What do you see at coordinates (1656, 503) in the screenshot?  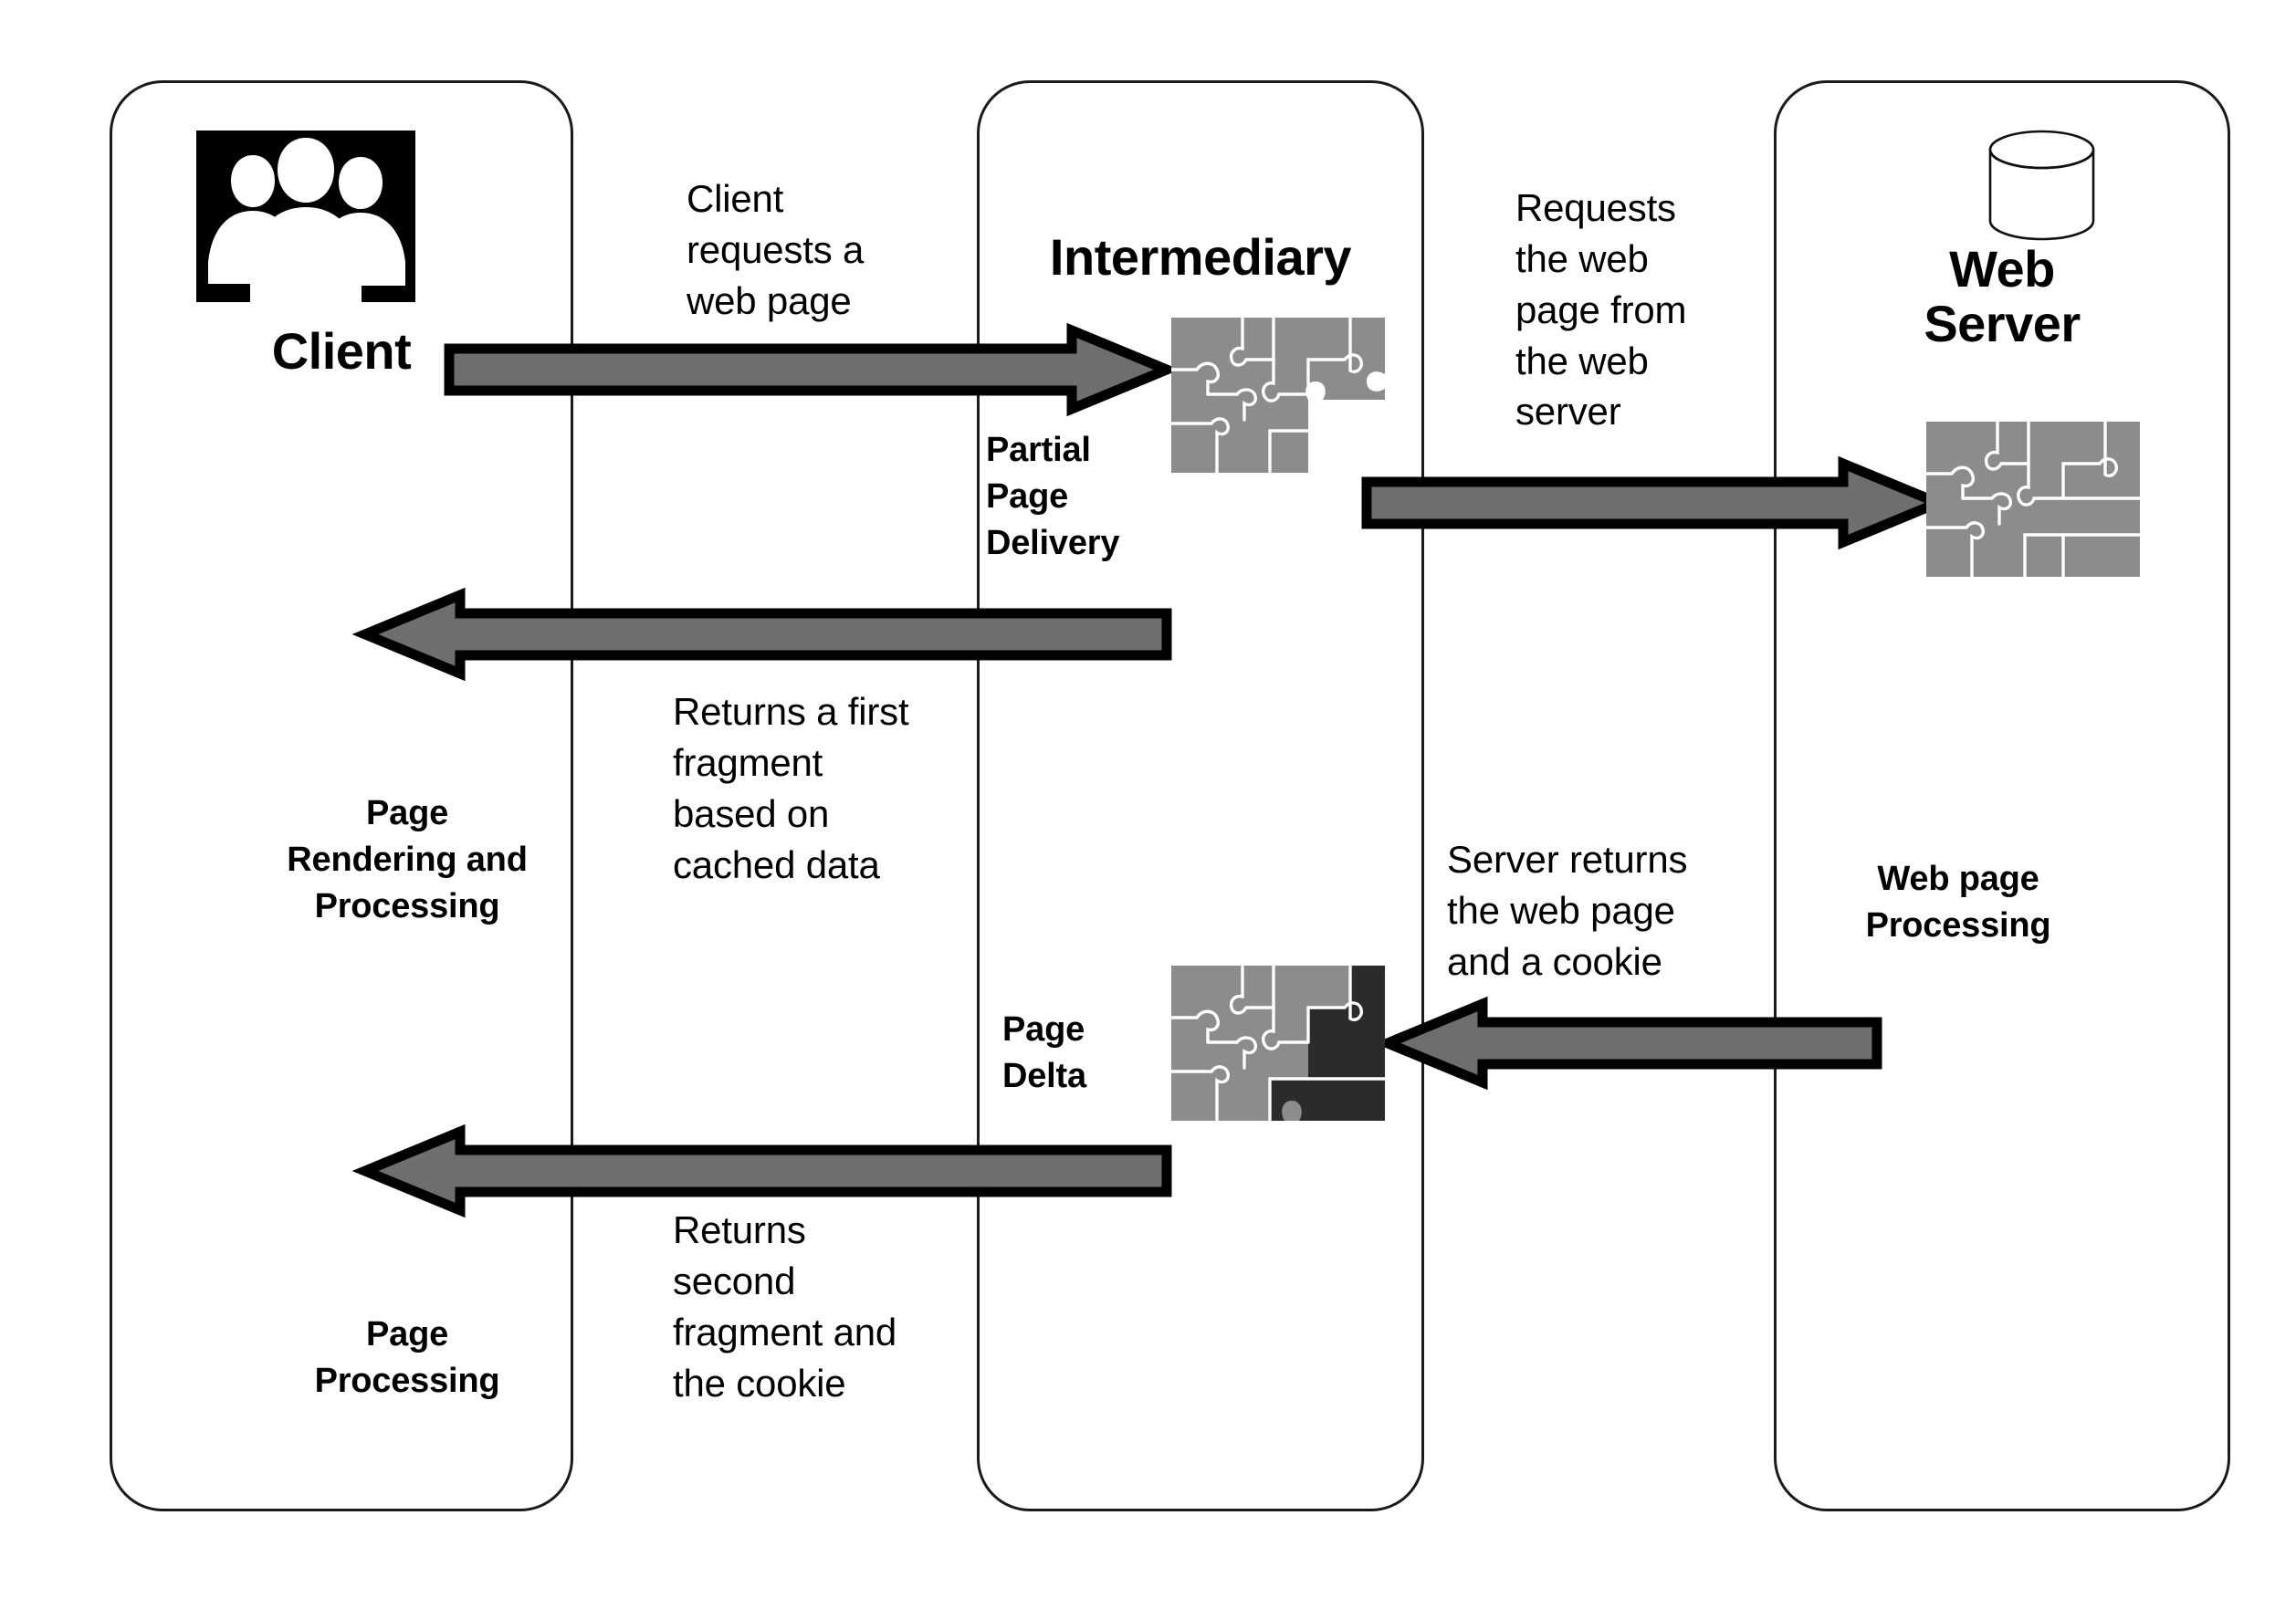 I see `arrow-requests-from-server` at bounding box center [1656, 503].